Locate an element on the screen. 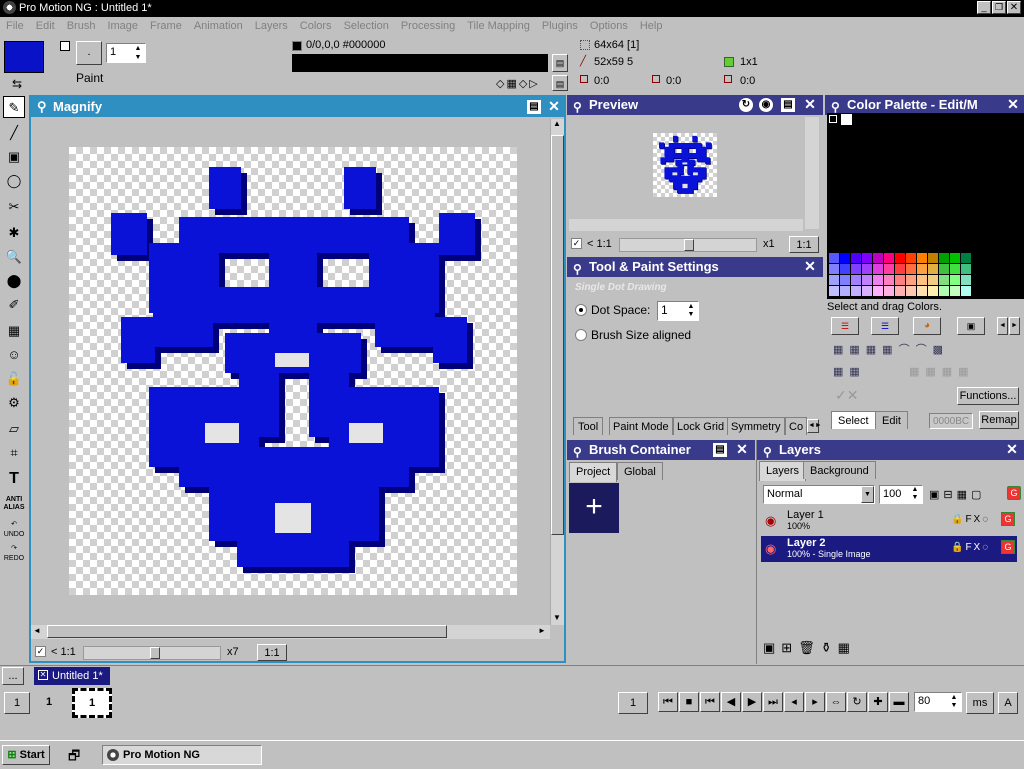 The width and height of the screenshot is (1024, 769). step-forward-icon: ▸ is located at coordinates (815, 702).